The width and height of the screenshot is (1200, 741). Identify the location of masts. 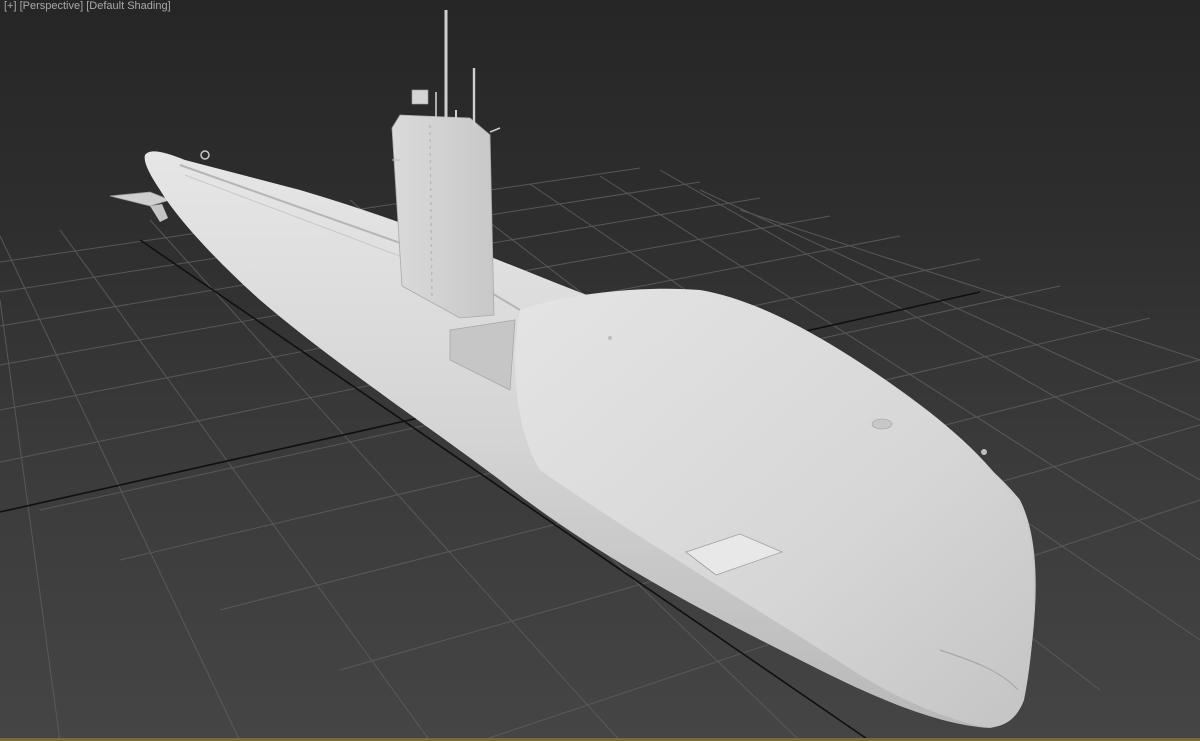
(468, 71).